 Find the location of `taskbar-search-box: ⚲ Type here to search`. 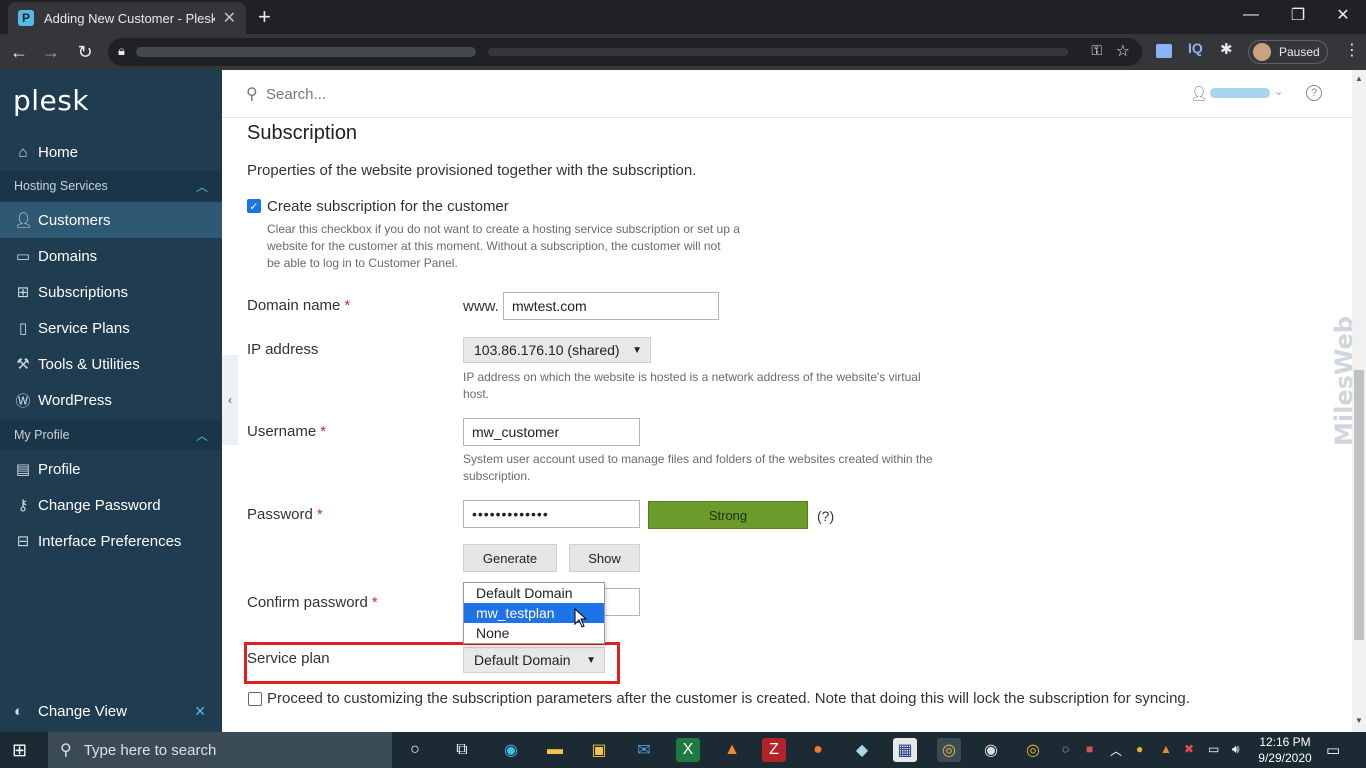

taskbar-search-box: ⚲ Type here to search is located at coordinates (220, 750).